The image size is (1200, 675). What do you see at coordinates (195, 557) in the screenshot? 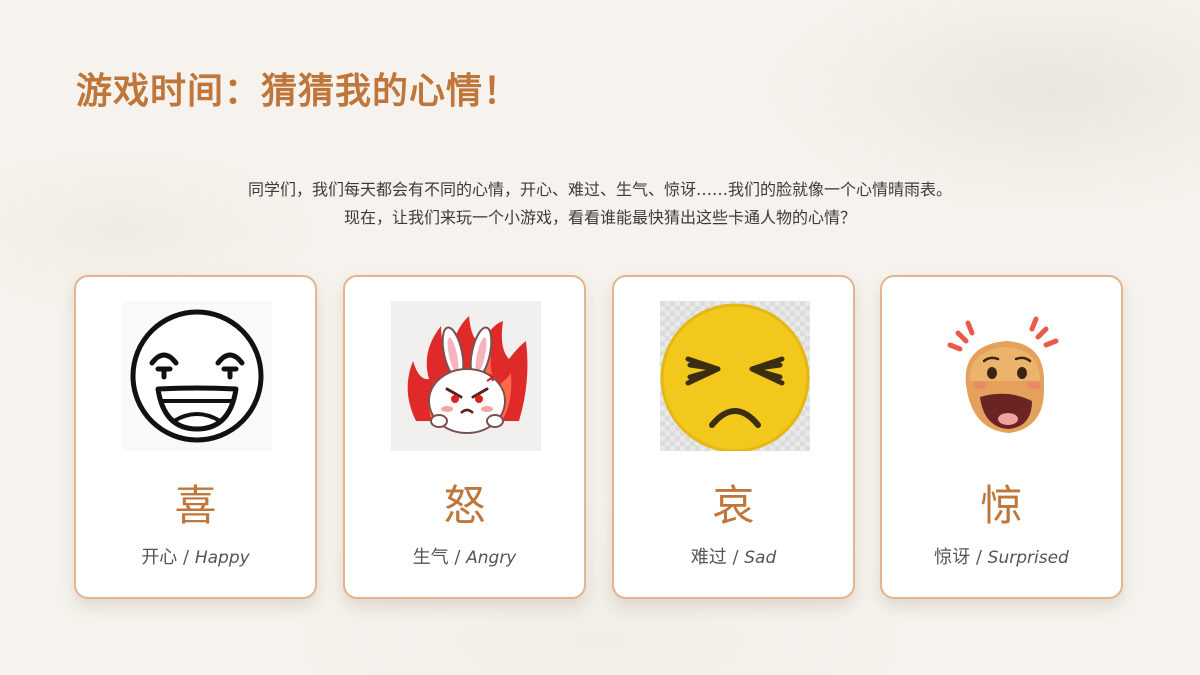
I see `emotion-label: 开心 / Happy` at bounding box center [195, 557].